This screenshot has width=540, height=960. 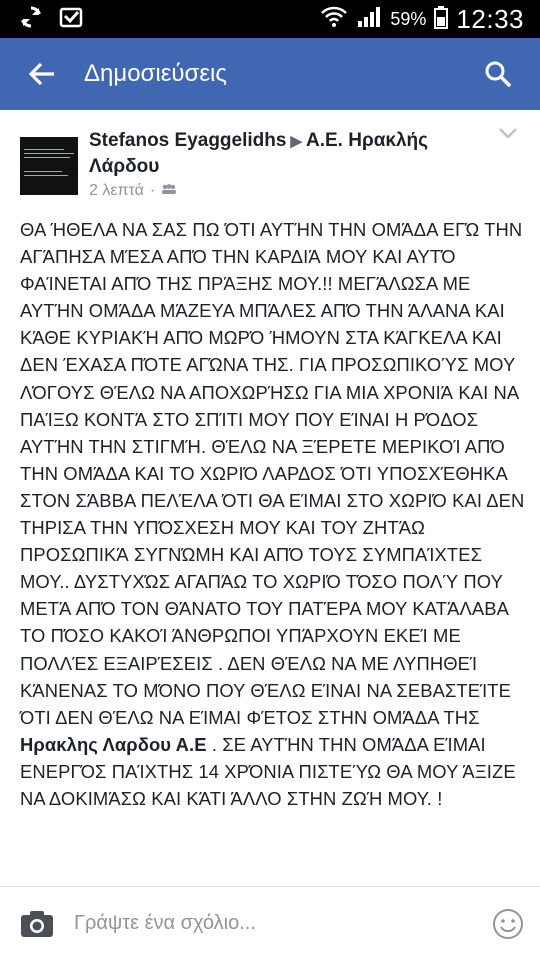 What do you see at coordinates (49, 166) in the screenshot?
I see `avatar` at bounding box center [49, 166].